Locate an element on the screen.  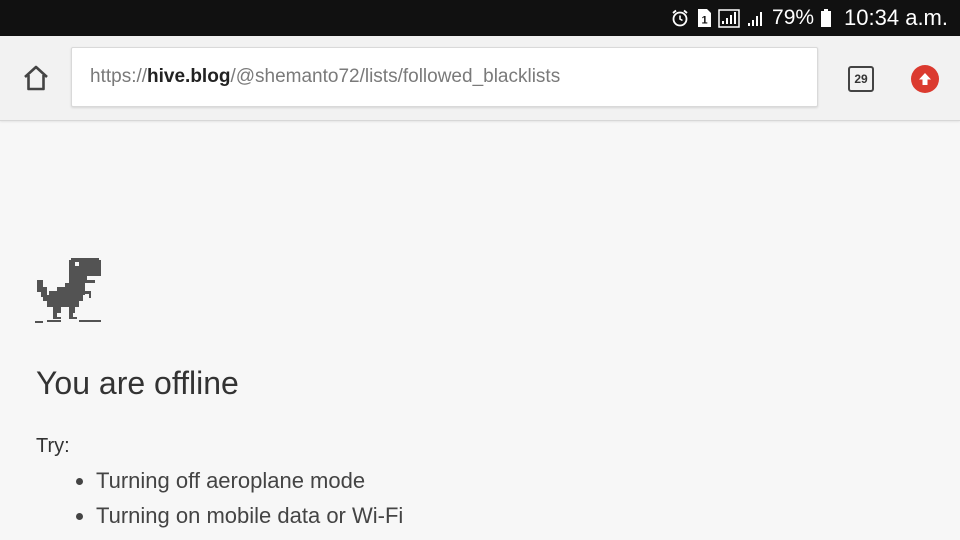
clock: 10:34 a.m. is located at coordinates (896, 17).